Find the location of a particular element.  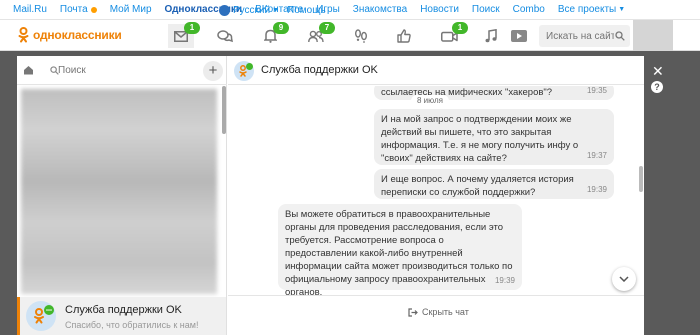

search-icon is located at coordinates (620, 36).